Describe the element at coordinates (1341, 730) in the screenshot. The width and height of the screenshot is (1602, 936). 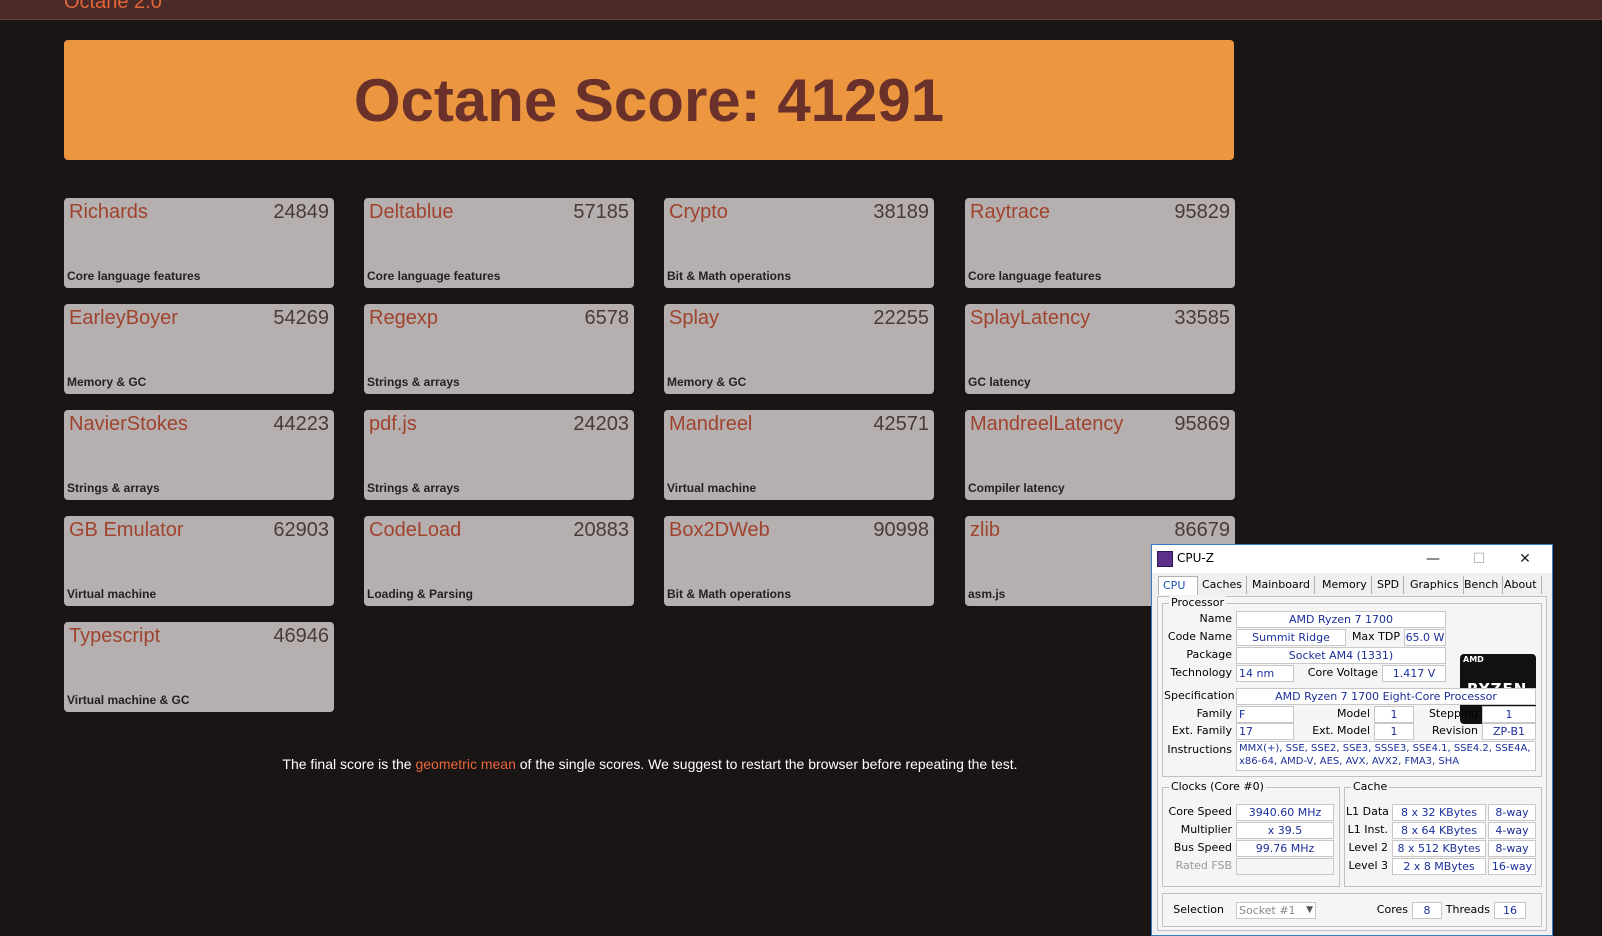
I see `extmodel-label: Ext. Model` at that location.